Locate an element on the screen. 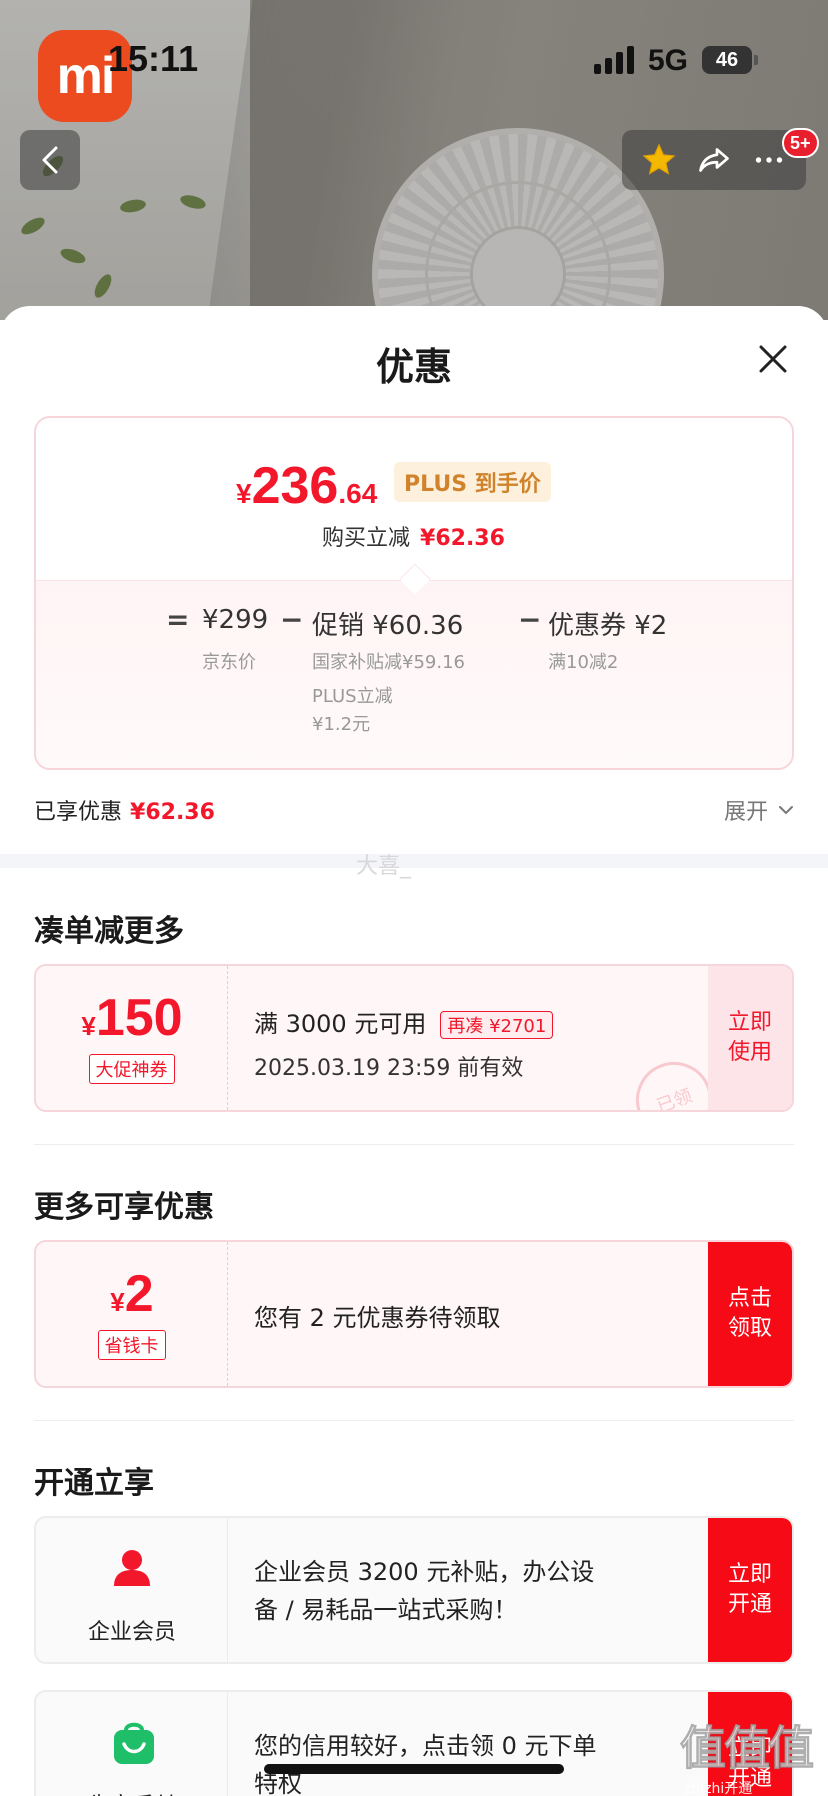  battery-icon: 46 is located at coordinates (727, 60).